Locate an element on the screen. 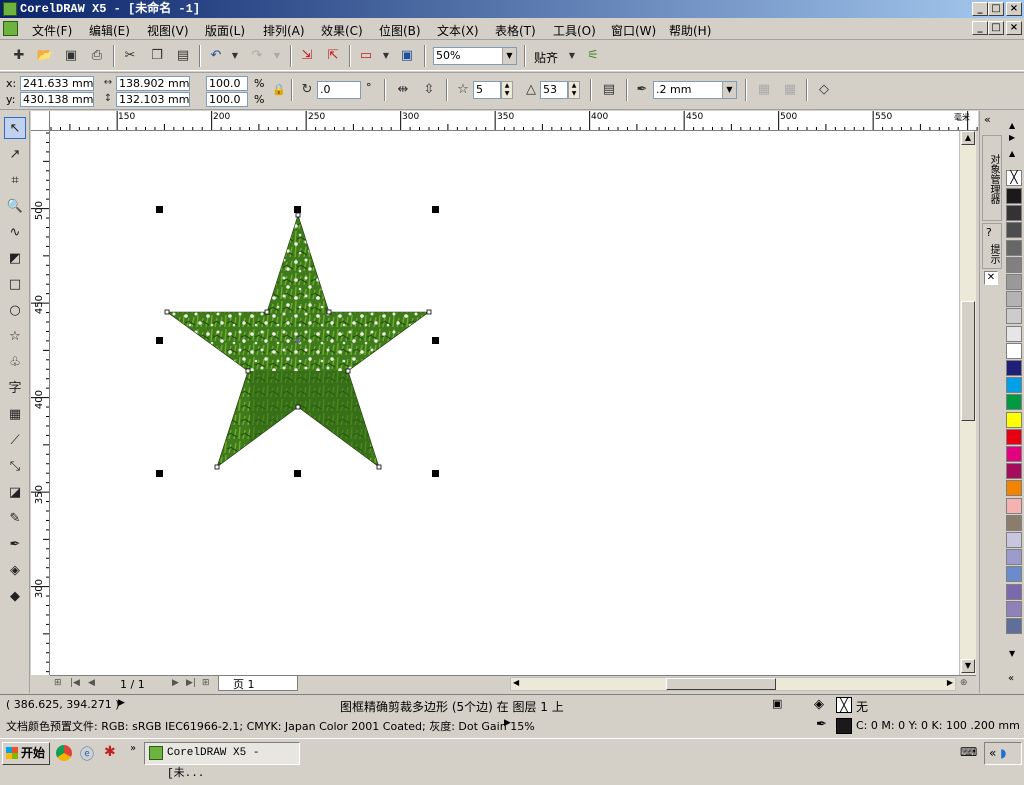 This screenshot has width=1024, height=785. fill-tool-icon: ◈ is located at coordinates (15, 571).